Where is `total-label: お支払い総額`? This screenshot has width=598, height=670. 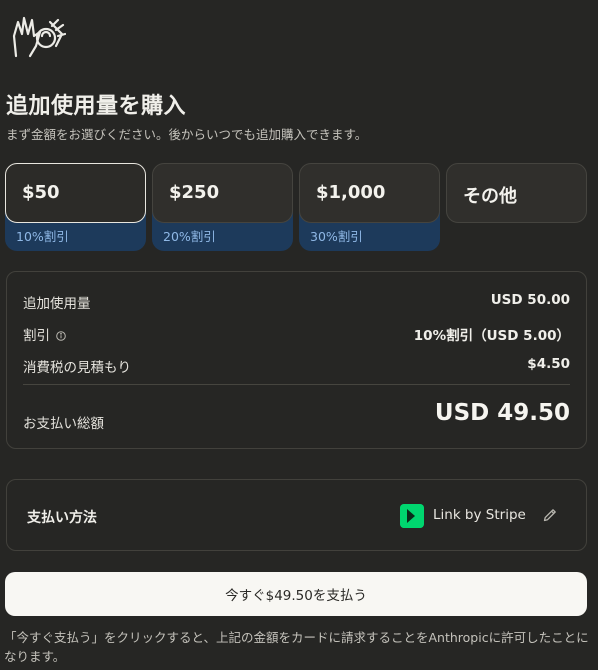
total-label: お支払い総額 is located at coordinates (63, 424).